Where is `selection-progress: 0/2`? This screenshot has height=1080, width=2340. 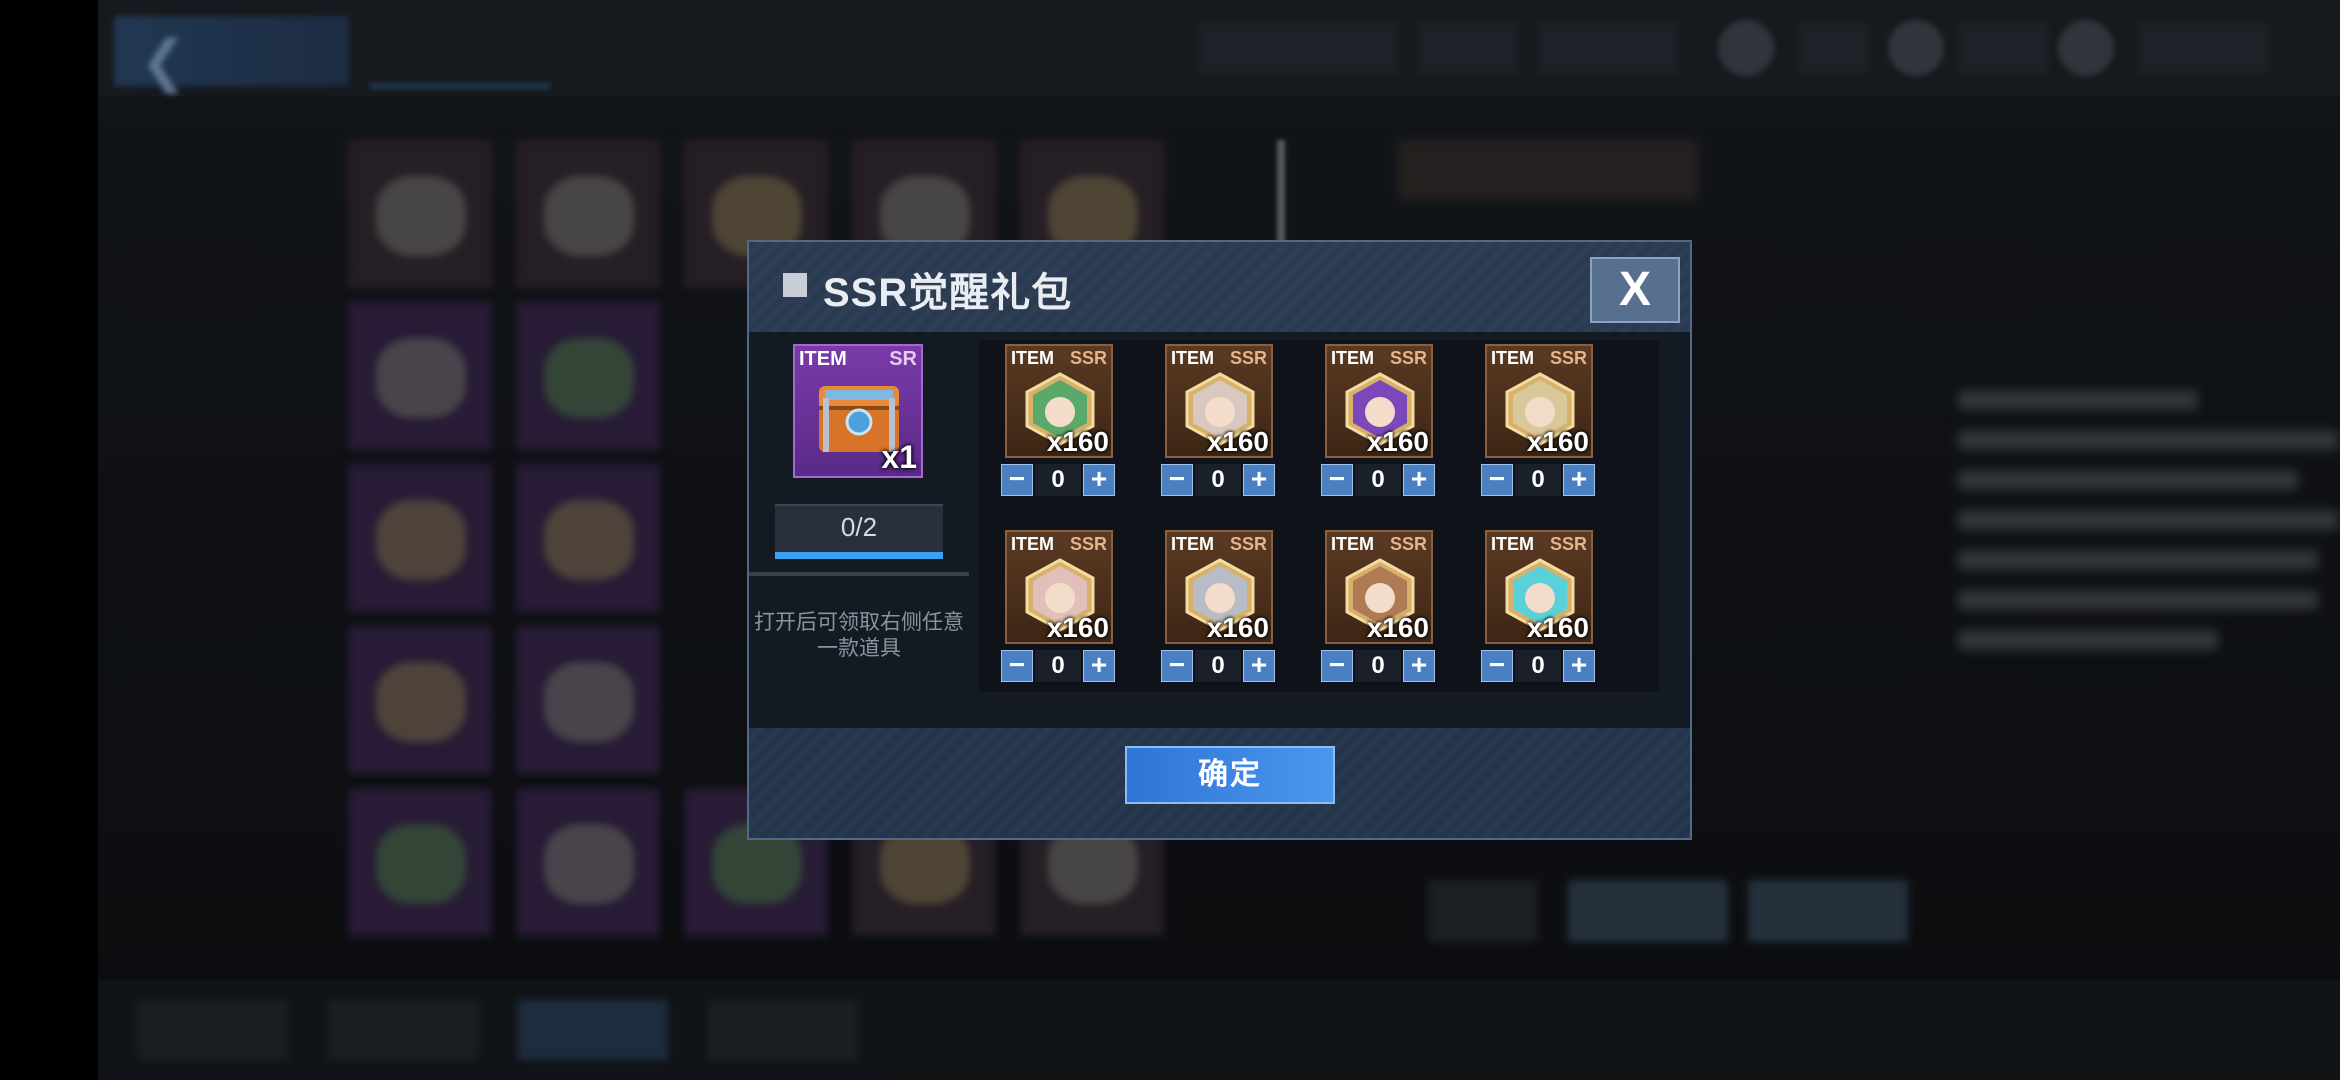
selection-progress: 0/2 is located at coordinates (859, 528).